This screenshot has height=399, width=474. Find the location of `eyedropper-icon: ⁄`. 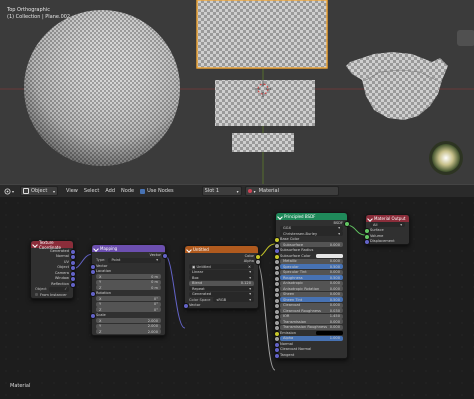

eyedropper-icon: ⁄ is located at coordinates (65, 289).